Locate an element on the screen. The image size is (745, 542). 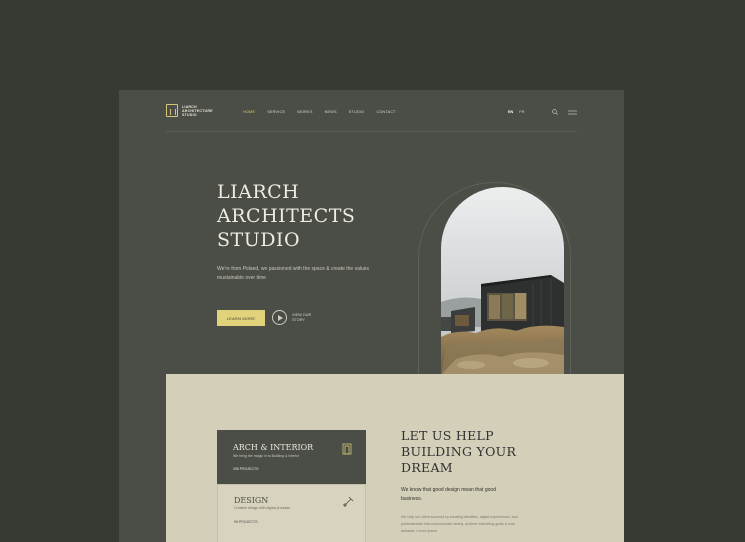
language-switcher: EN FR is located at coordinates (516, 112).